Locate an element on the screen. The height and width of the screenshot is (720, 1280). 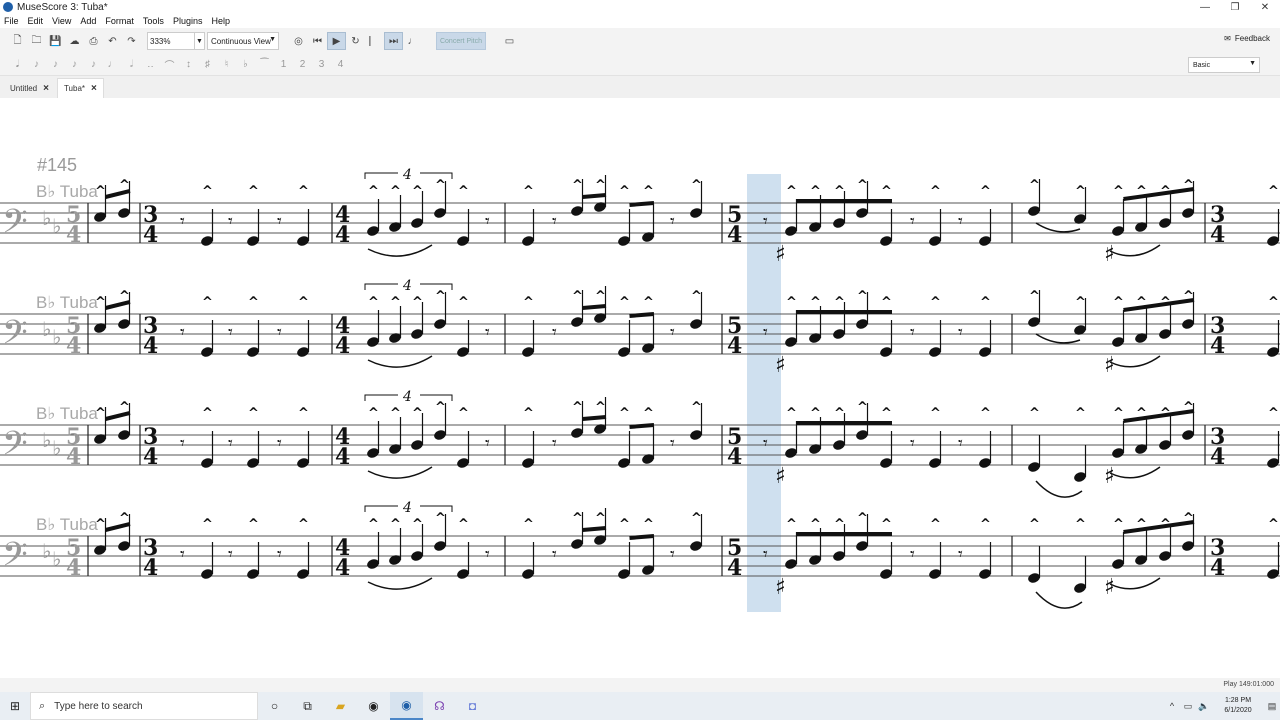
metronome-icon: ♩ is located at coordinates (412, 41).